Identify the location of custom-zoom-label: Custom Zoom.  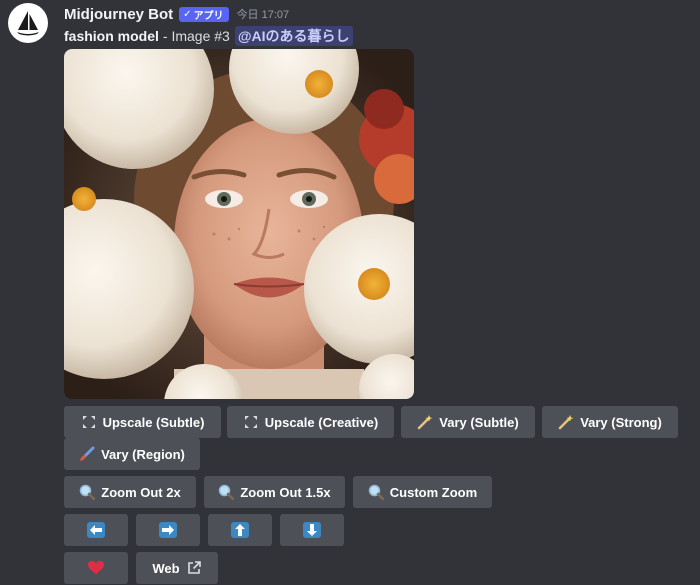
(433, 492).